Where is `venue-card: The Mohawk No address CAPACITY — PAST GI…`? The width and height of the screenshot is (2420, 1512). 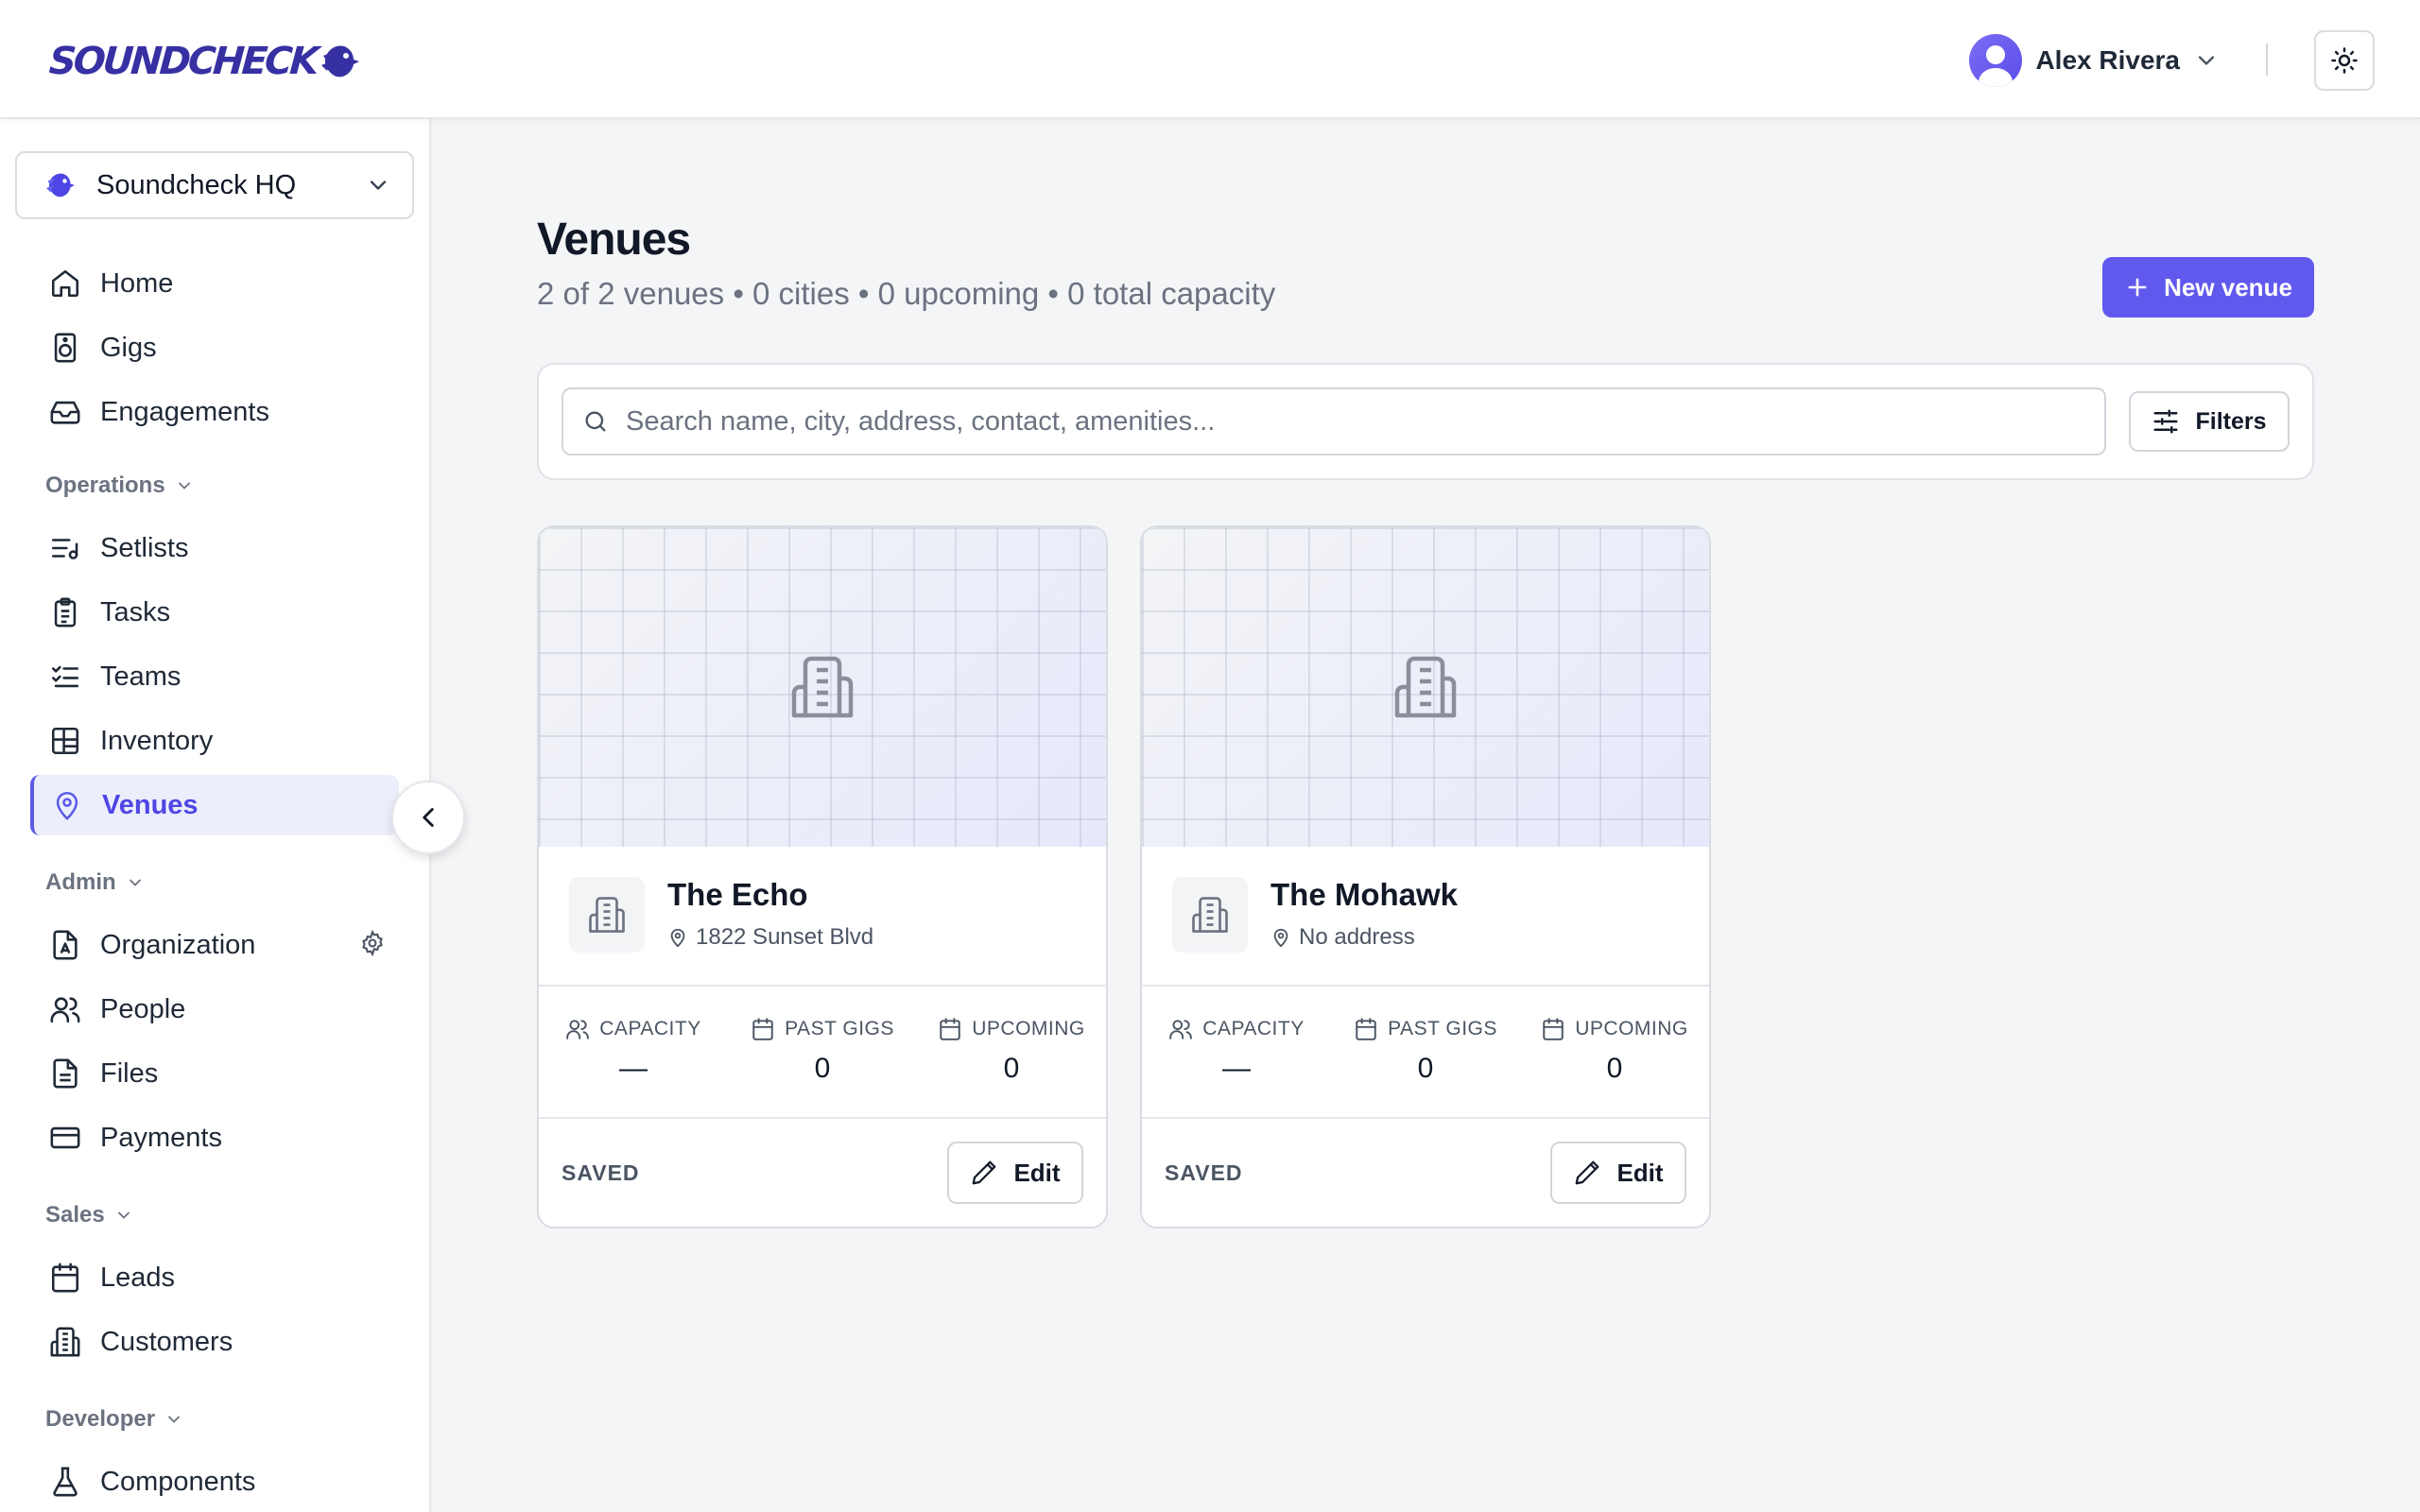 venue-card: The Mohawk No address CAPACITY — PAST GI… is located at coordinates (1425, 876).